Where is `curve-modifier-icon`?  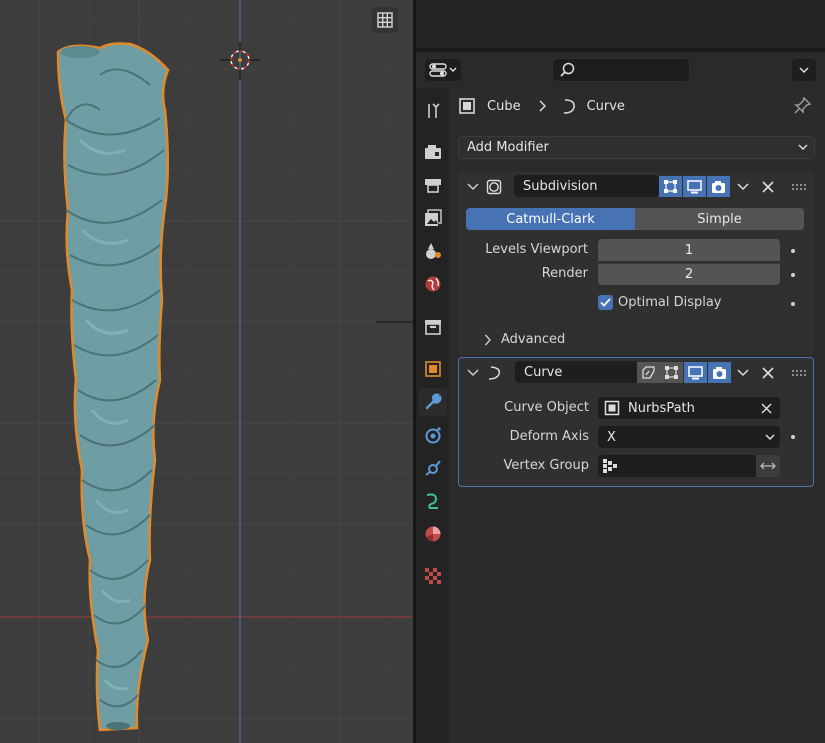 curve-modifier-icon is located at coordinates (494, 372).